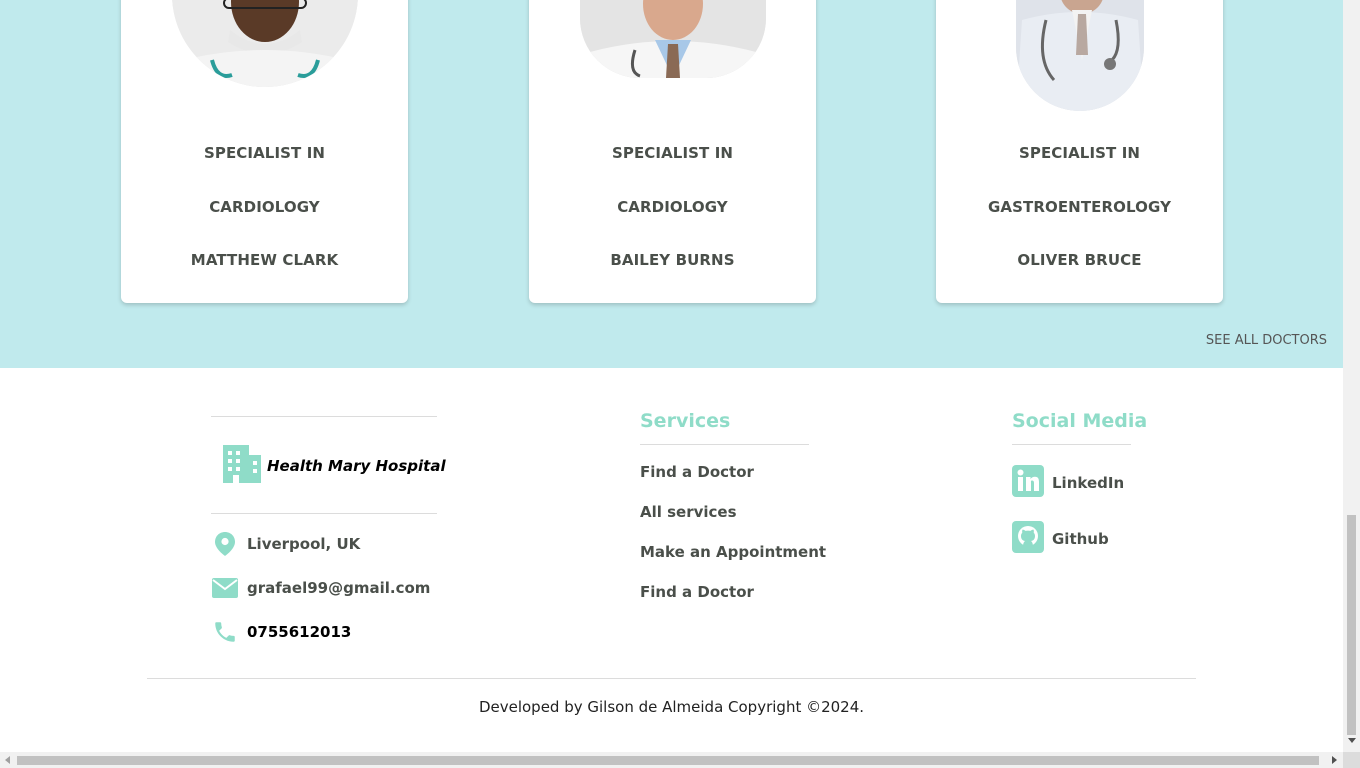 The width and height of the screenshot is (1360, 768). What do you see at coordinates (1079, 260) in the screenshot?
I see `doctor-name: OLIVER BRUCE` at bounding box center [1079, 260].